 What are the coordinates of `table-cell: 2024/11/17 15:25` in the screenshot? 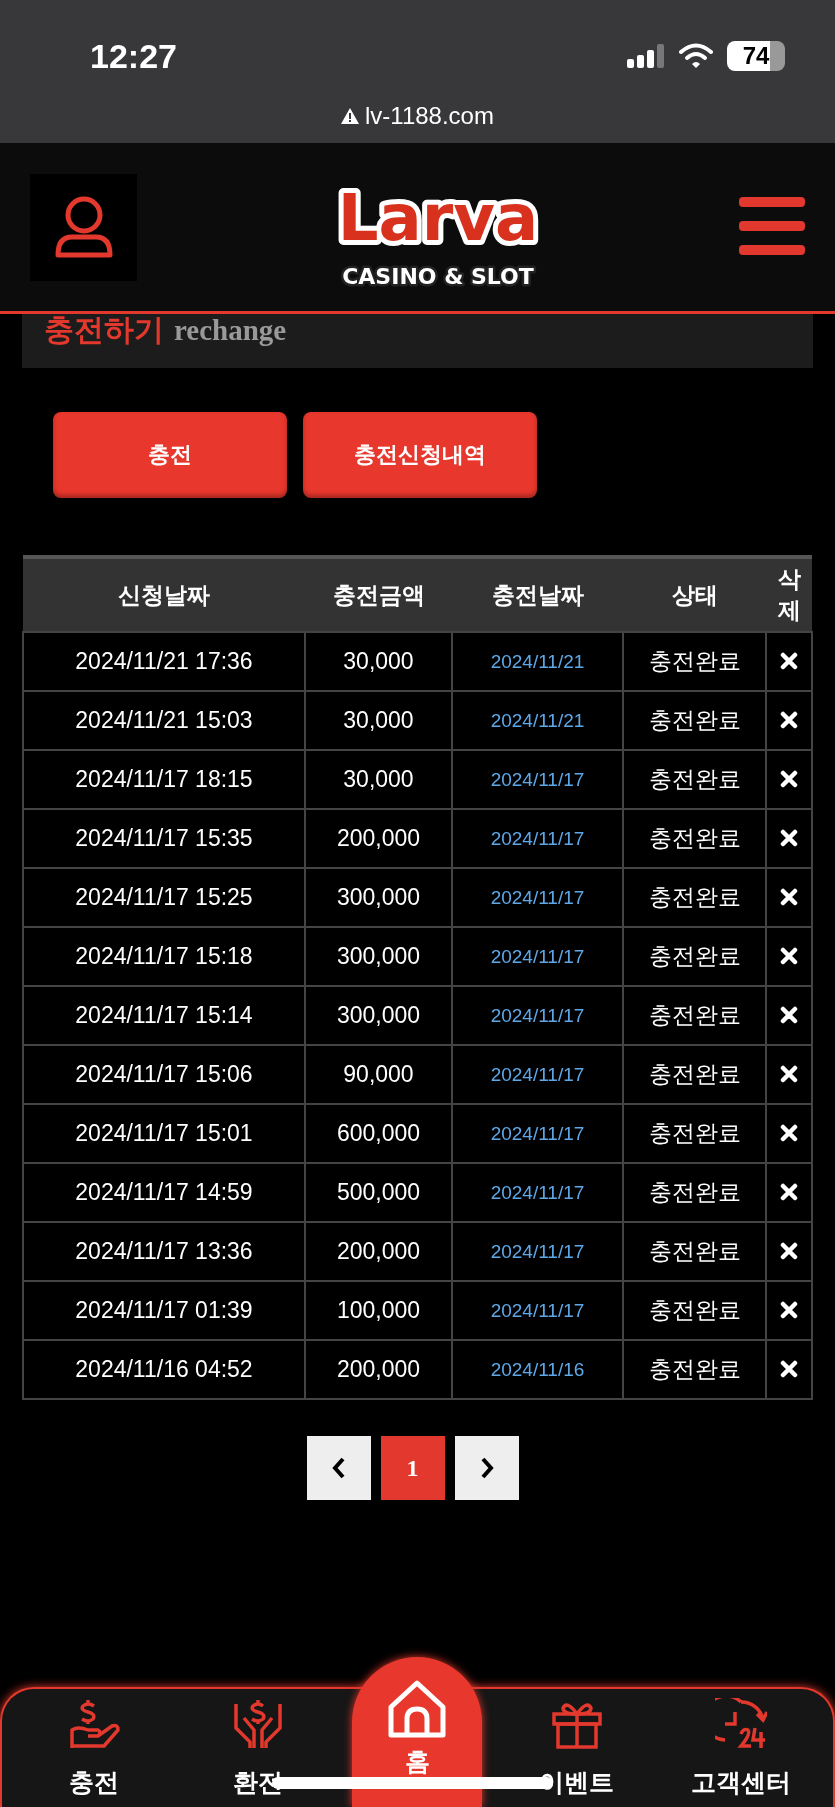 It's located at (164, 897).